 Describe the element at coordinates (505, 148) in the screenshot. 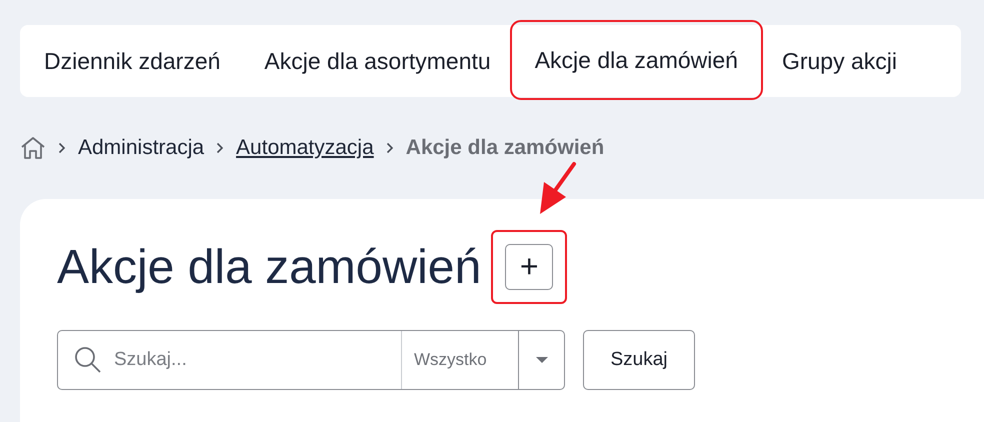

I see `breadcrumb-current: Akcje dla zamówień` at that location.